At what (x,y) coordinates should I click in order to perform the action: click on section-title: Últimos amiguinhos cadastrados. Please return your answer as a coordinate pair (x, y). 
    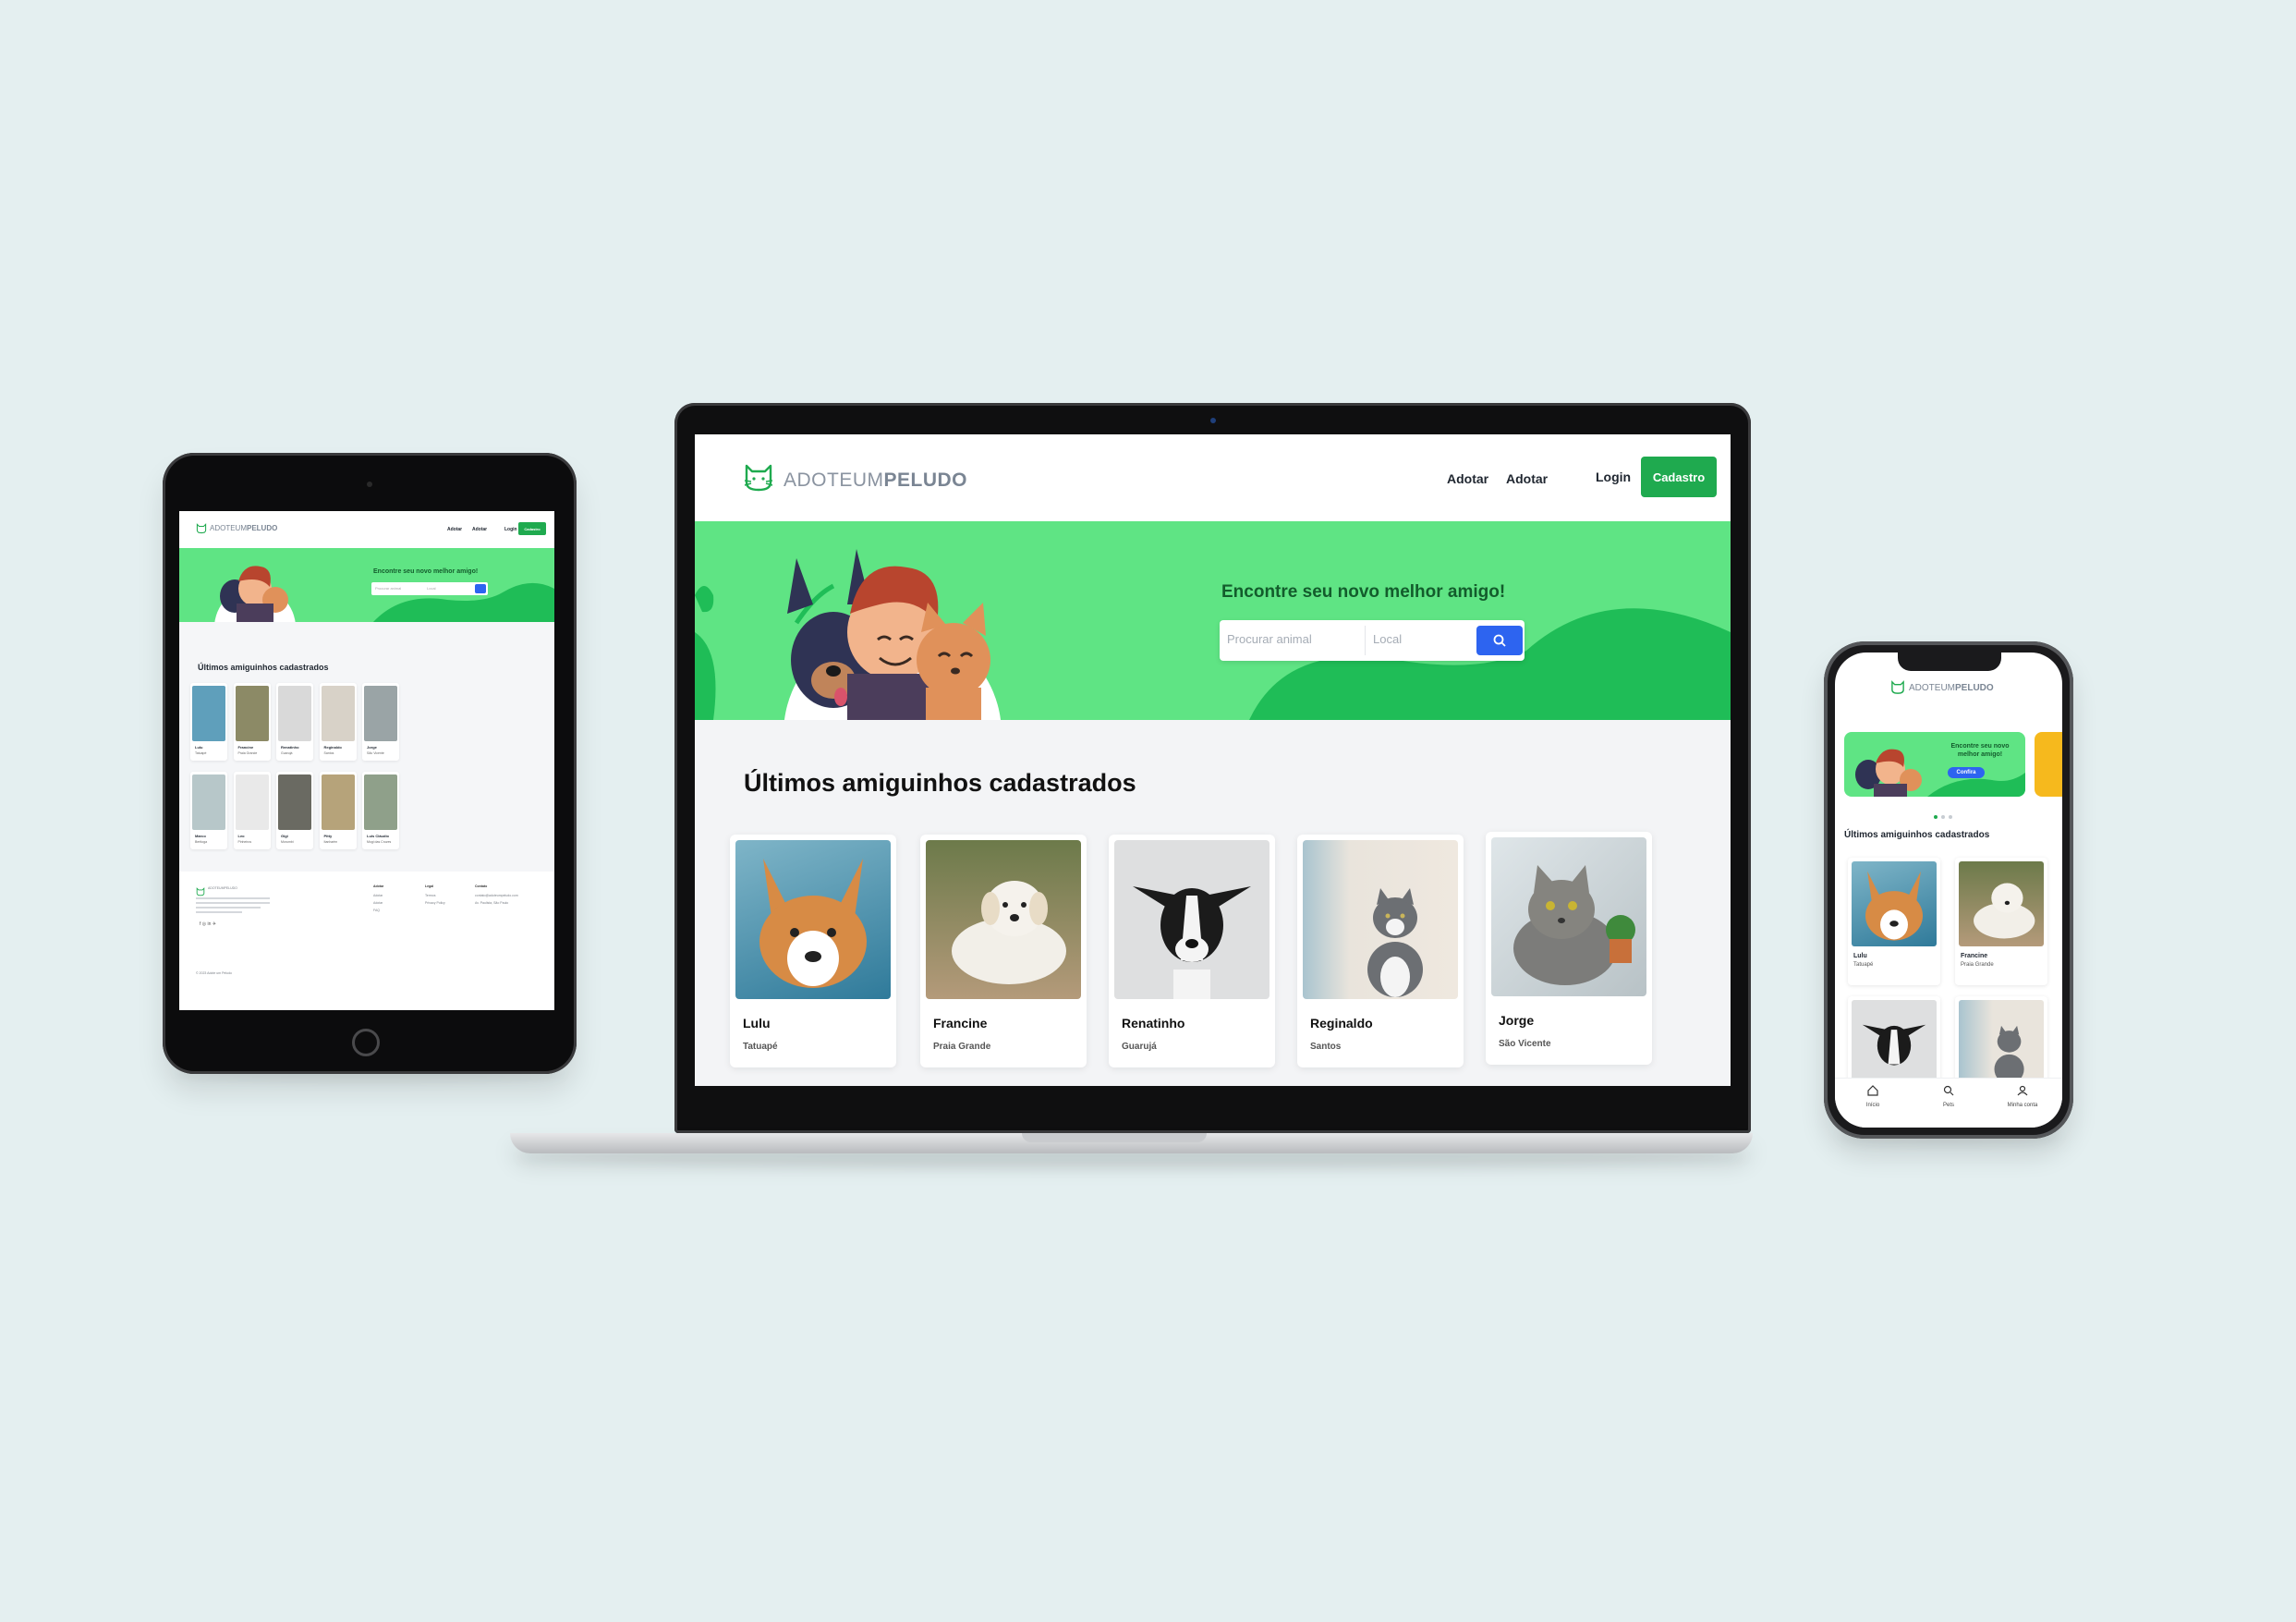
    Looking at the image, I should click on (1917, 835).